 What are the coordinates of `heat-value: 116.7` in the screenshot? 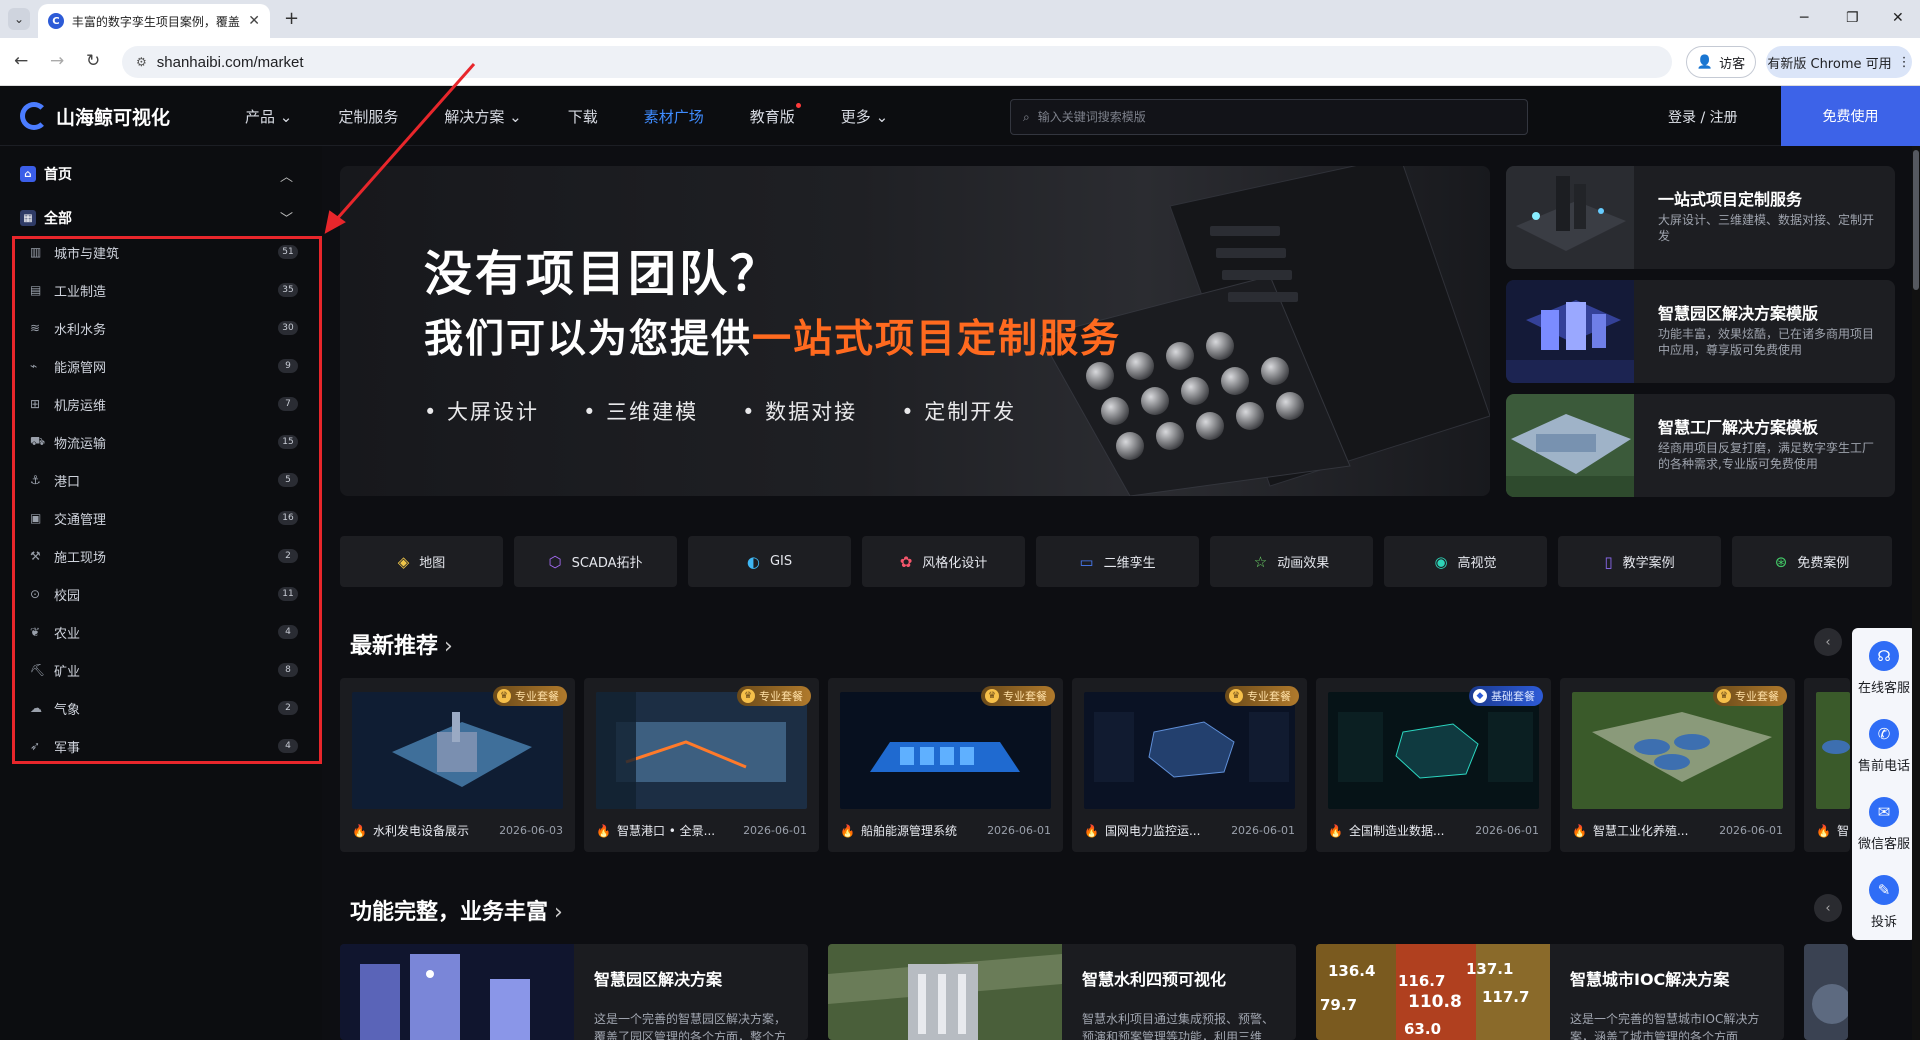 It's located at (1422, 981).